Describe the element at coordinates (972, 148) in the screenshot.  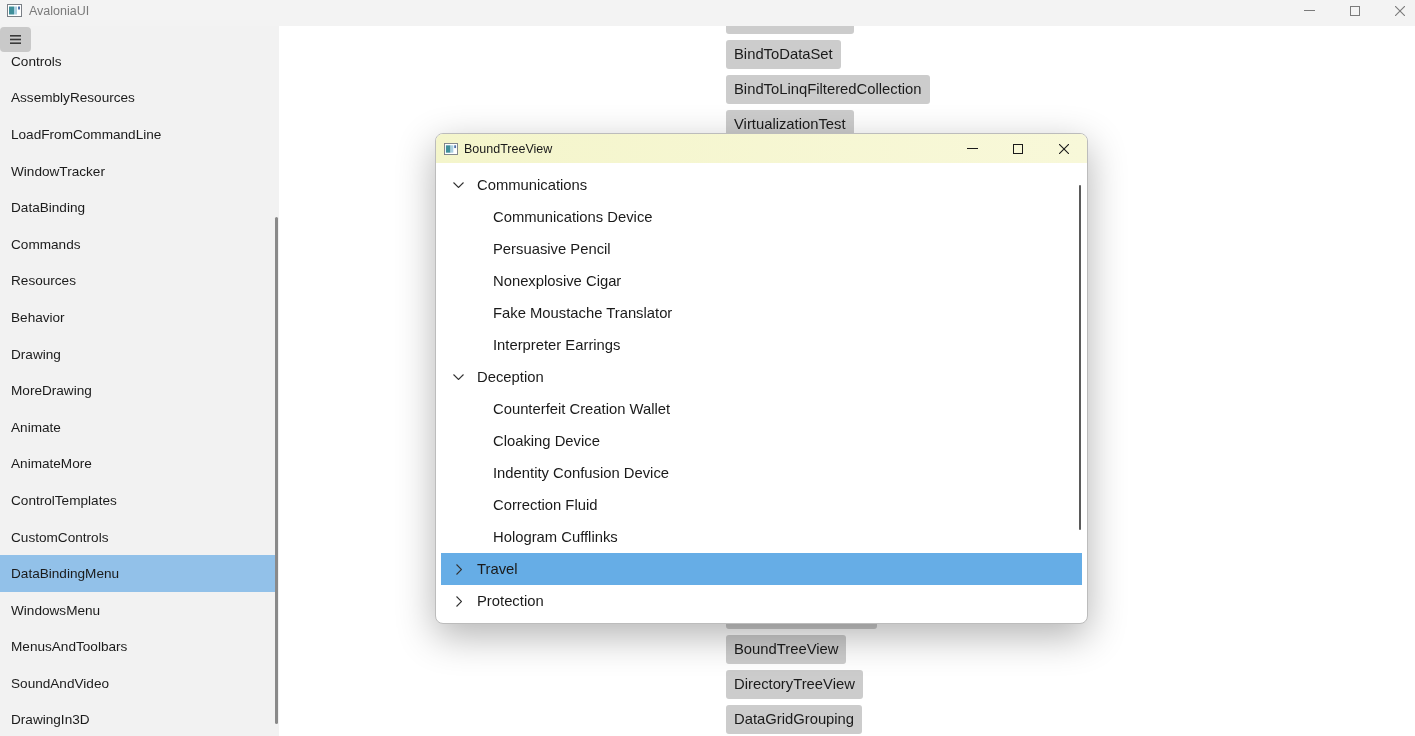
I see `minimize-icon` at that location.